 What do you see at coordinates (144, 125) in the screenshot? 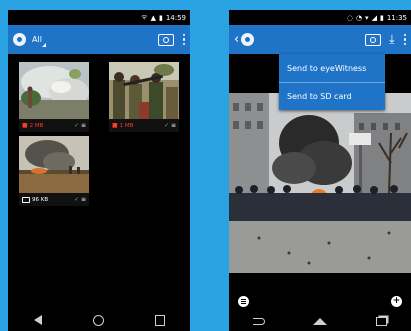
I see `thumbnail-meta: ■ 1 MB ✓ ≡` at bounding box center [144, 125].